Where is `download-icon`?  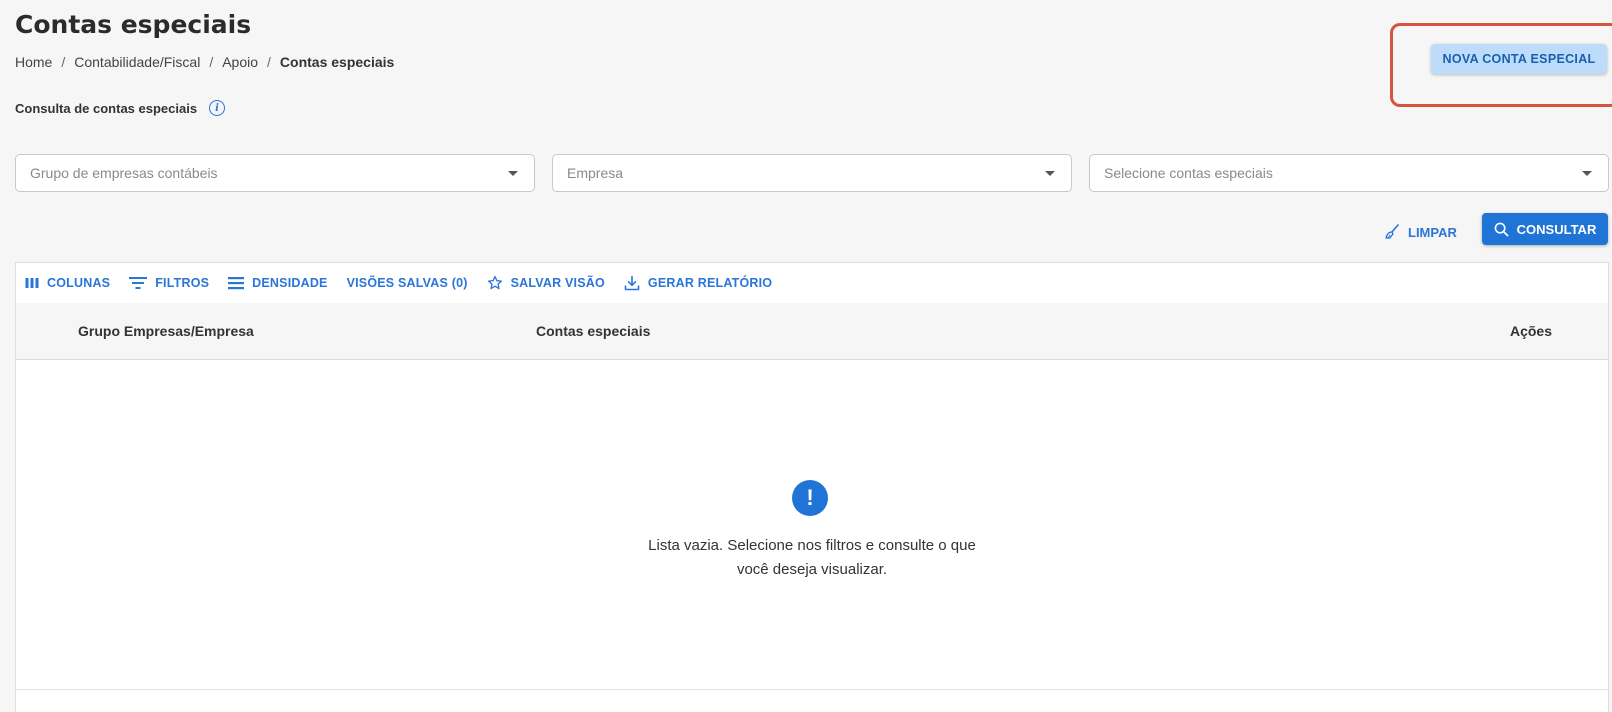
download-icon is located at coordinates (632, 283).